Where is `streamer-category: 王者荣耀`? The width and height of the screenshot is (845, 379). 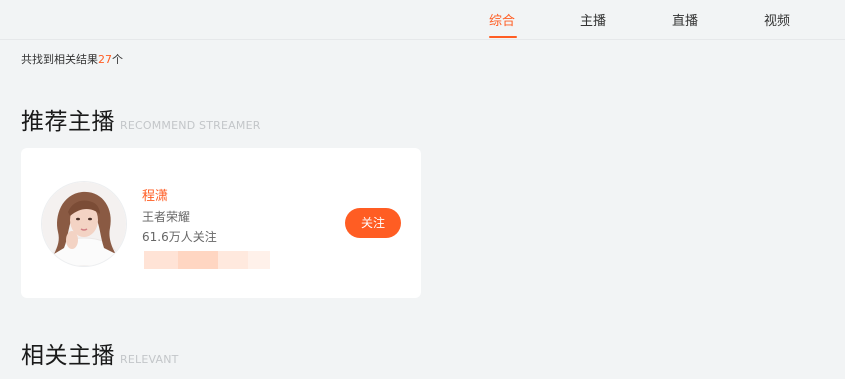
streamer-category: 王者荣耀 is located at coordinates (166, 217).